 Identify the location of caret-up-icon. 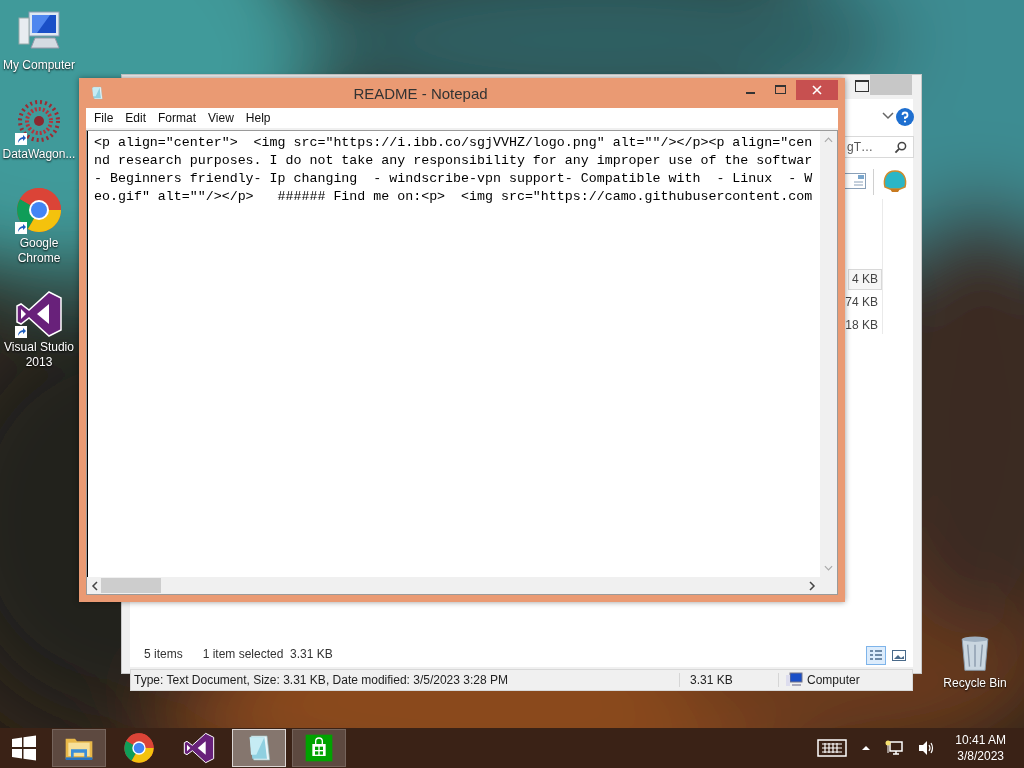
(866, 748).